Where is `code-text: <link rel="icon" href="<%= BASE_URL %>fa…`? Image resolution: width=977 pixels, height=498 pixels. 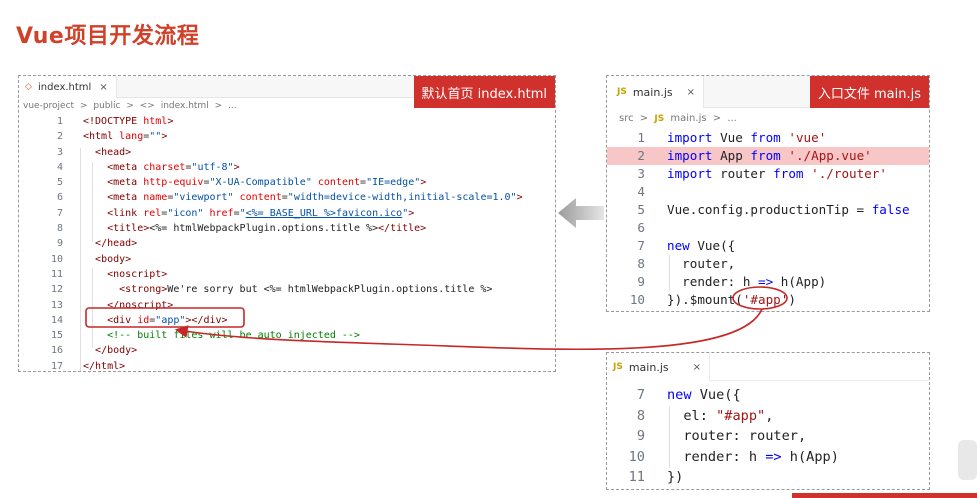 code-text: <link rel="icon" href="<%= BASE_URL %>fa… is located at coordinates (261, 213).